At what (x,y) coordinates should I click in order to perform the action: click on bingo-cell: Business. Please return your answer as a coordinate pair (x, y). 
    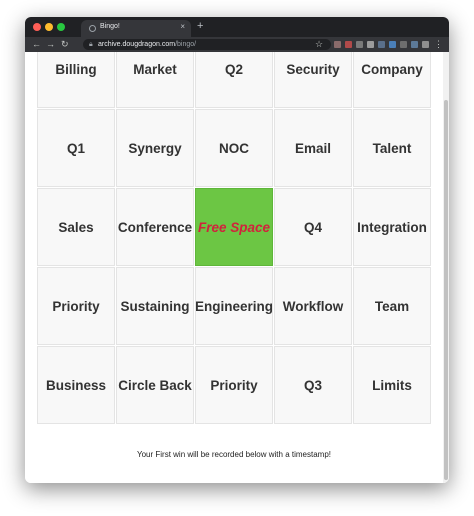
    Looking at the image, I should click on (76, 385).